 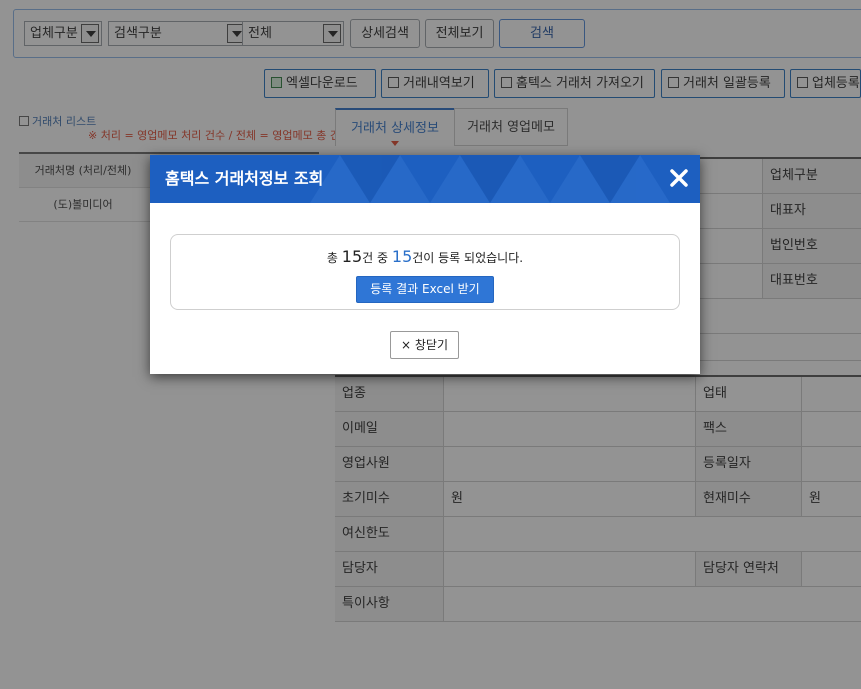 What do you see at coordinates (424, 345) in the screenshot?
I see `close-window-button: × 창닫기` at bounding box center [424, 345].